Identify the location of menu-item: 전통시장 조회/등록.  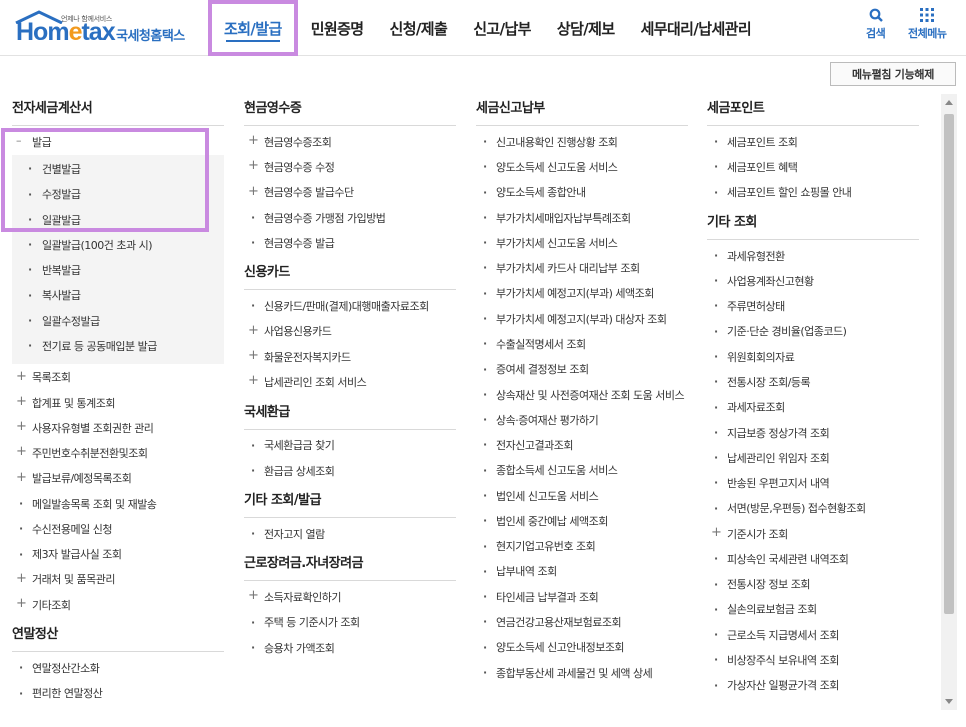
(813, 382).